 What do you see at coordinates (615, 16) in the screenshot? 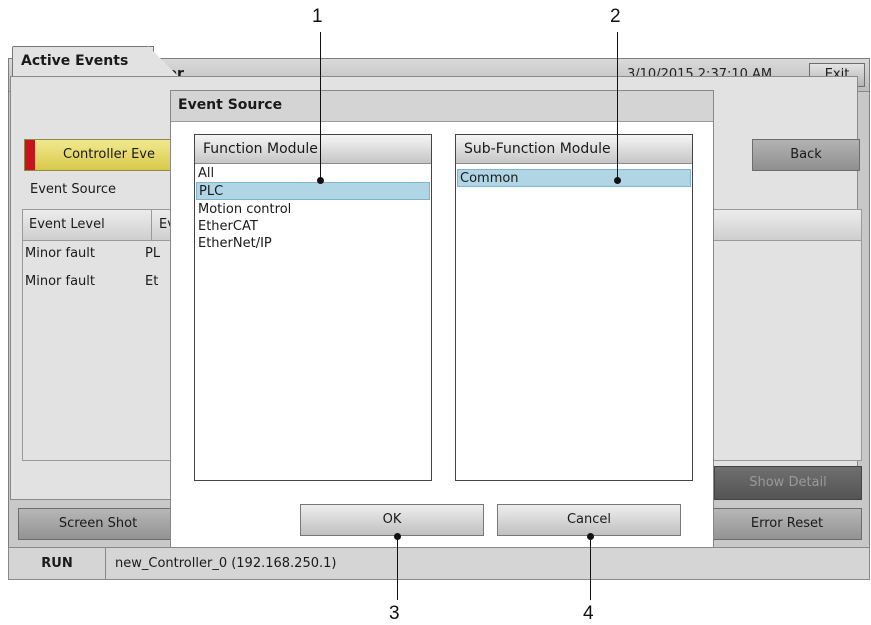
I see `callout-number: 2` at bounding box center [615, 16].